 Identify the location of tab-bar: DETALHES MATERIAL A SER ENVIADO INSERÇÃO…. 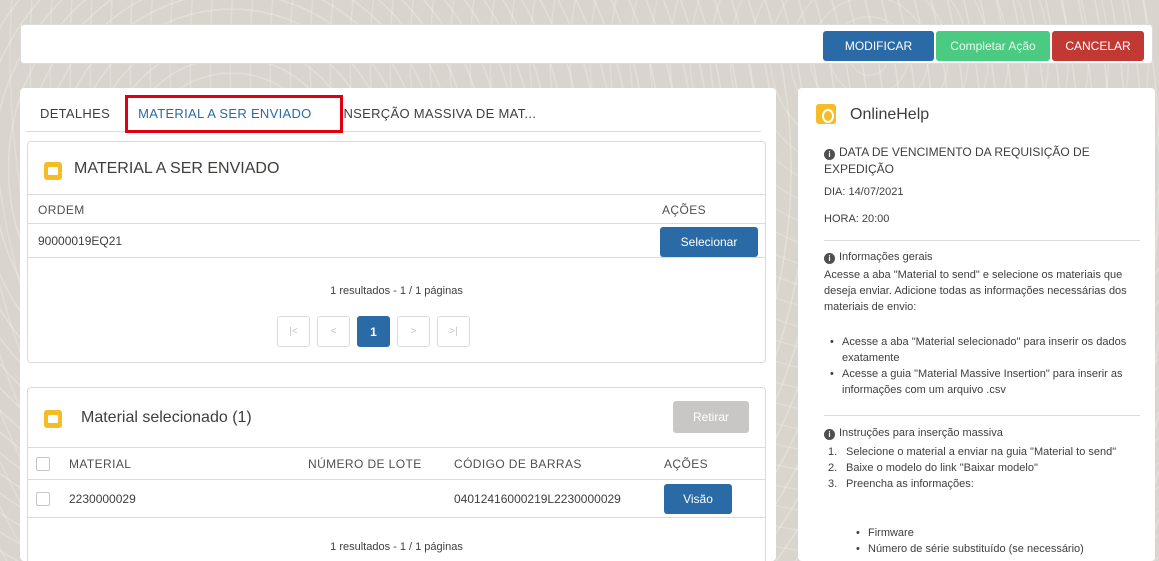
(393, 114).